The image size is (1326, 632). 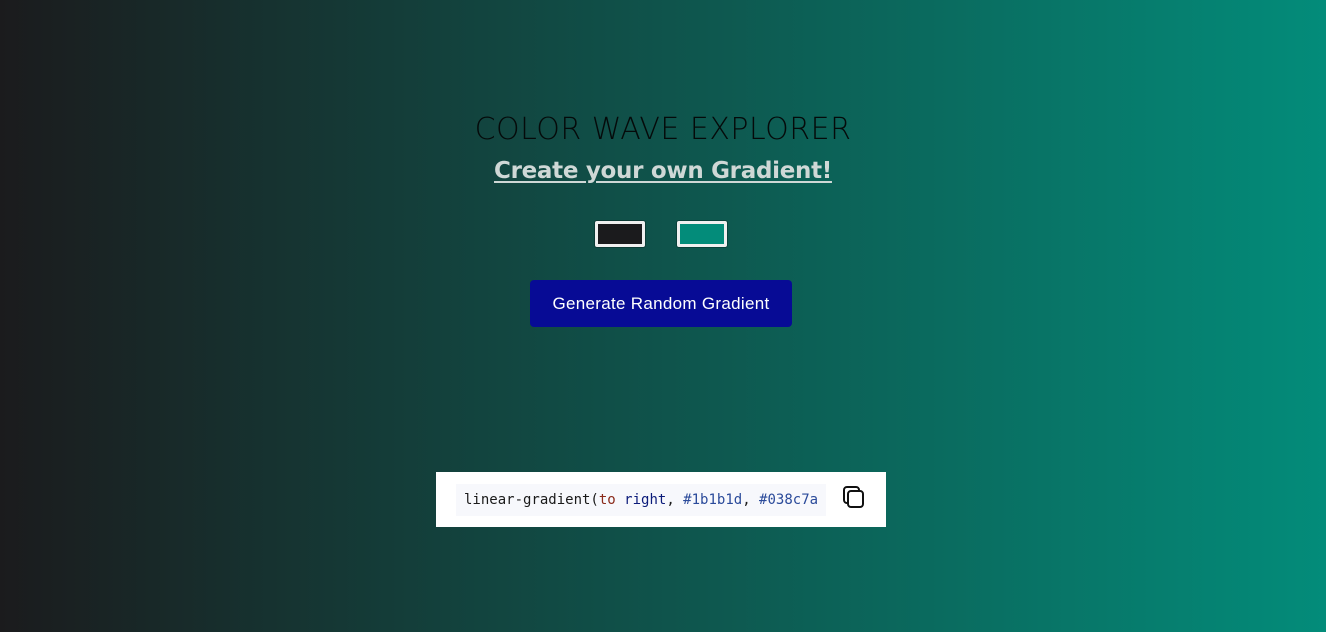 I want to click on page-subtitle: Create your own Gradient!, so click(x=663, y=171).